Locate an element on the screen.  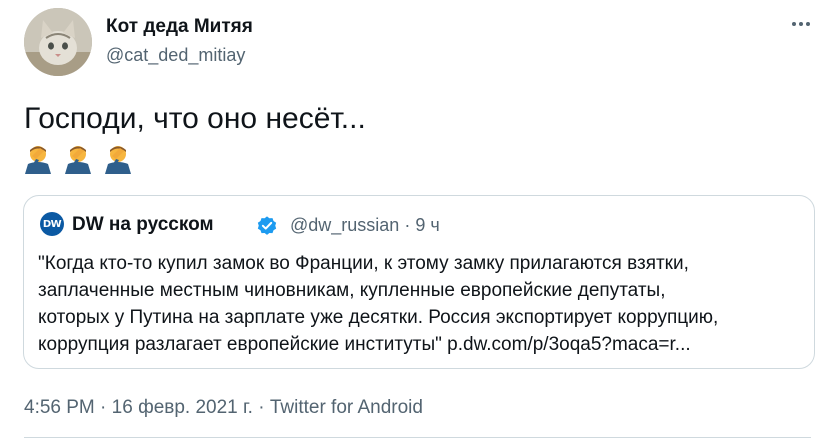
quoted-avatar: DW is located at coordinates (52, 224).